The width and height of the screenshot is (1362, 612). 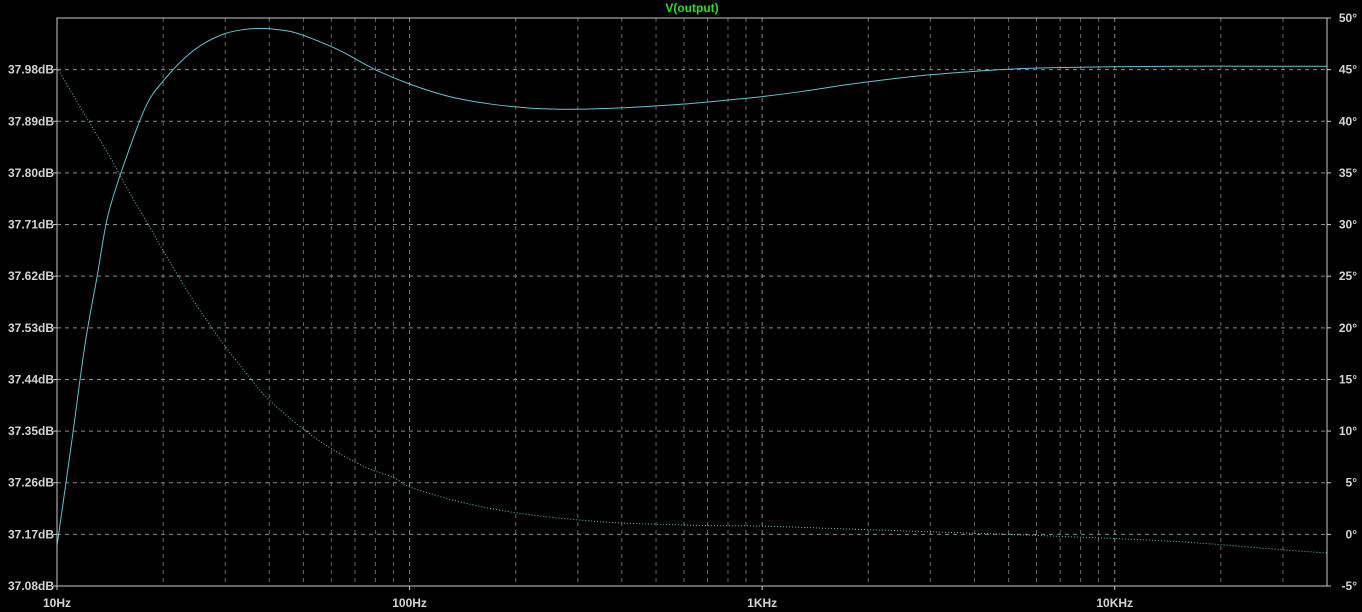 What do you see at coordinates (1348, 328) in the screenshot?
I see `right-tick-label: 20°` at bounding box center [1348, 328].